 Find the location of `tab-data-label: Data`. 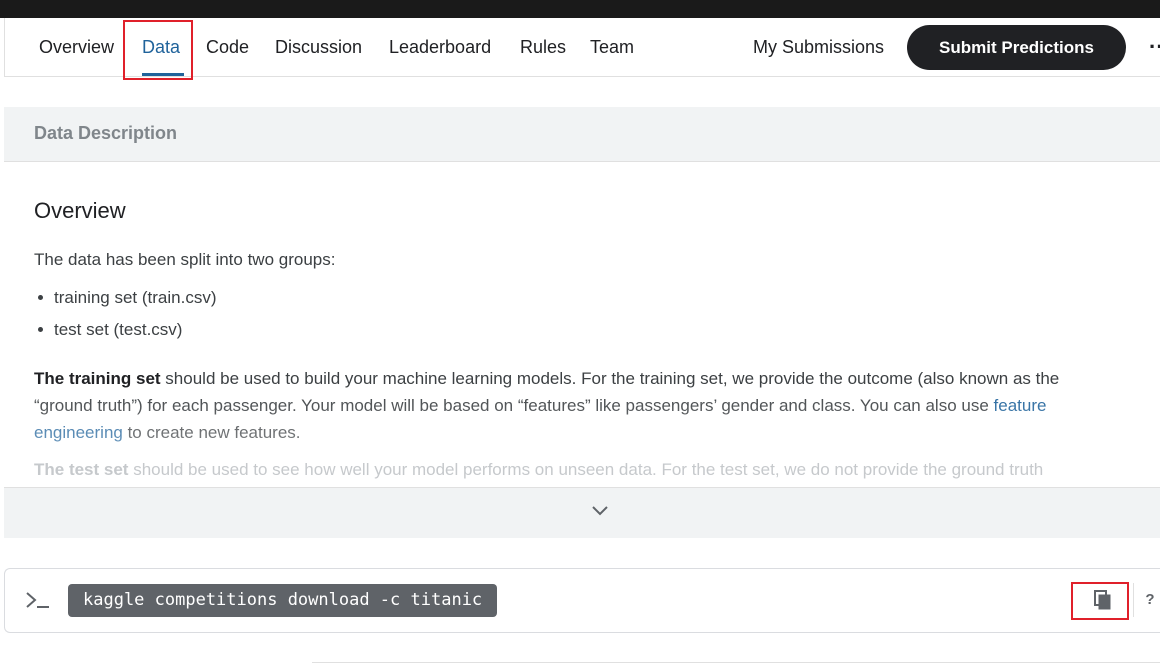

tab-data-label: Data is located at coordinates (161, 47).